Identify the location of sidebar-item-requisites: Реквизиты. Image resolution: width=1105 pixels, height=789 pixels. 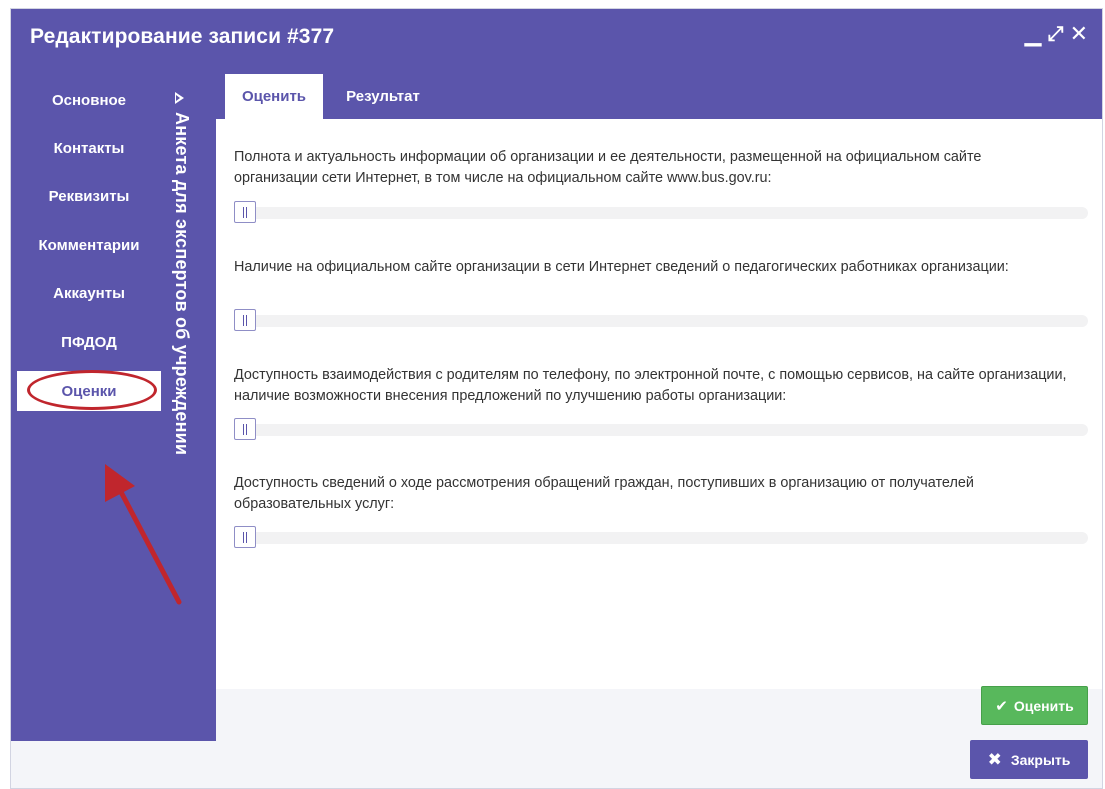
(89, 196).